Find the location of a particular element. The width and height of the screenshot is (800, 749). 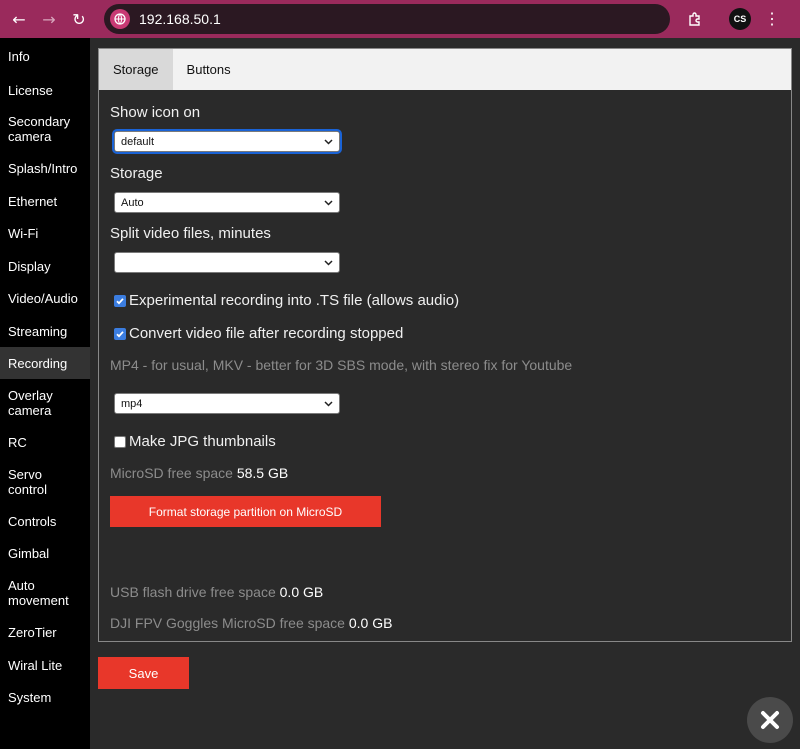

jpg-thumbnails-row: Make JPG thumbnails is located at coordinates (195, 441).